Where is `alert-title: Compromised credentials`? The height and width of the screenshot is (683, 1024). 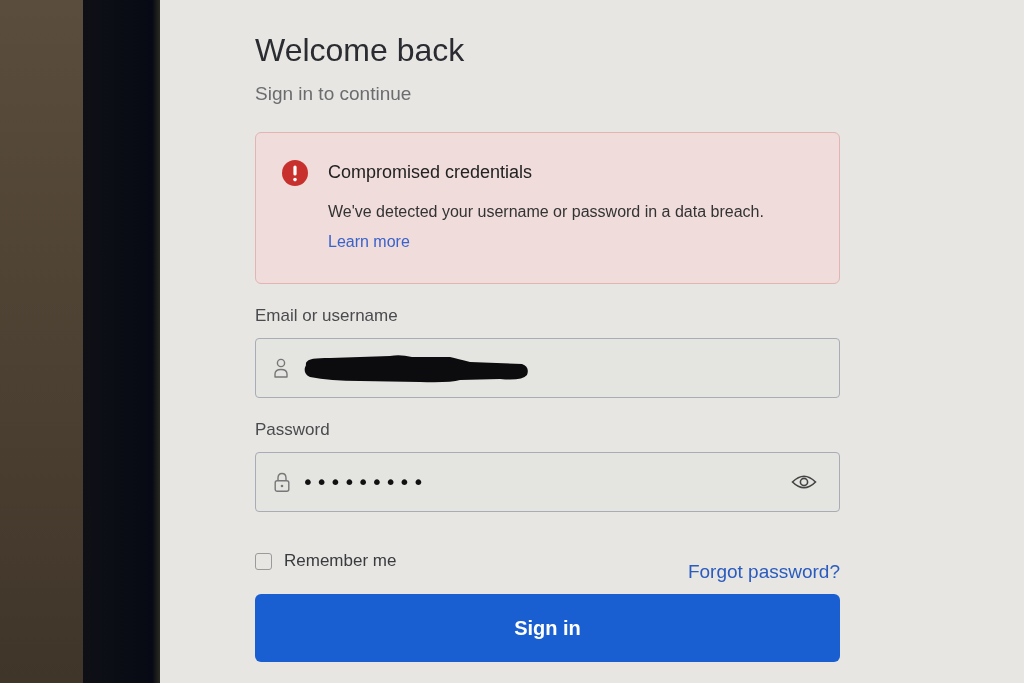 alert-title: Compromised credentials is located at coordinates (430, 172).